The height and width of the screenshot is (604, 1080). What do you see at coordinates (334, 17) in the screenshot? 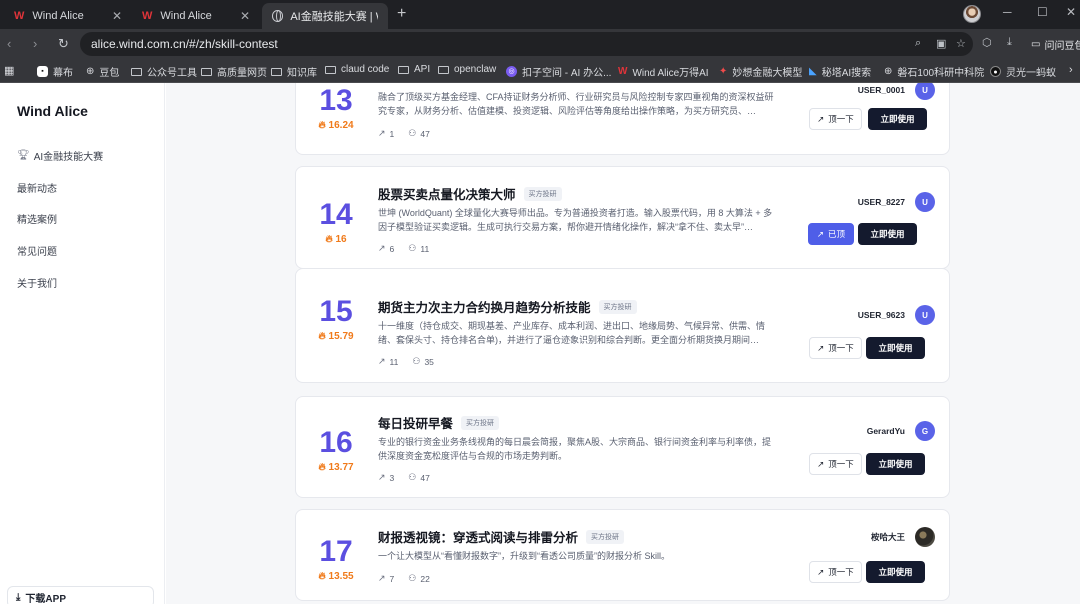
I see `tab-label: AI金融技能大赛 | Wind` at bounding box center [334, 17].